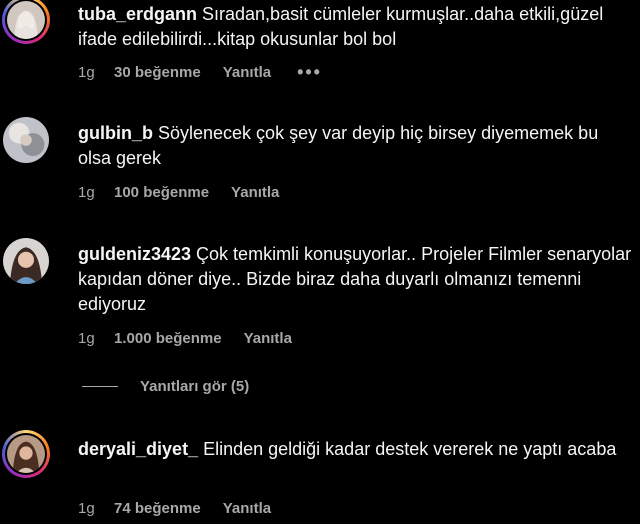 This screenshot has height=524, width=640. I want to click on comment-meta: 1g 1.000 beğenme Yanıtla, so click(185, 338).